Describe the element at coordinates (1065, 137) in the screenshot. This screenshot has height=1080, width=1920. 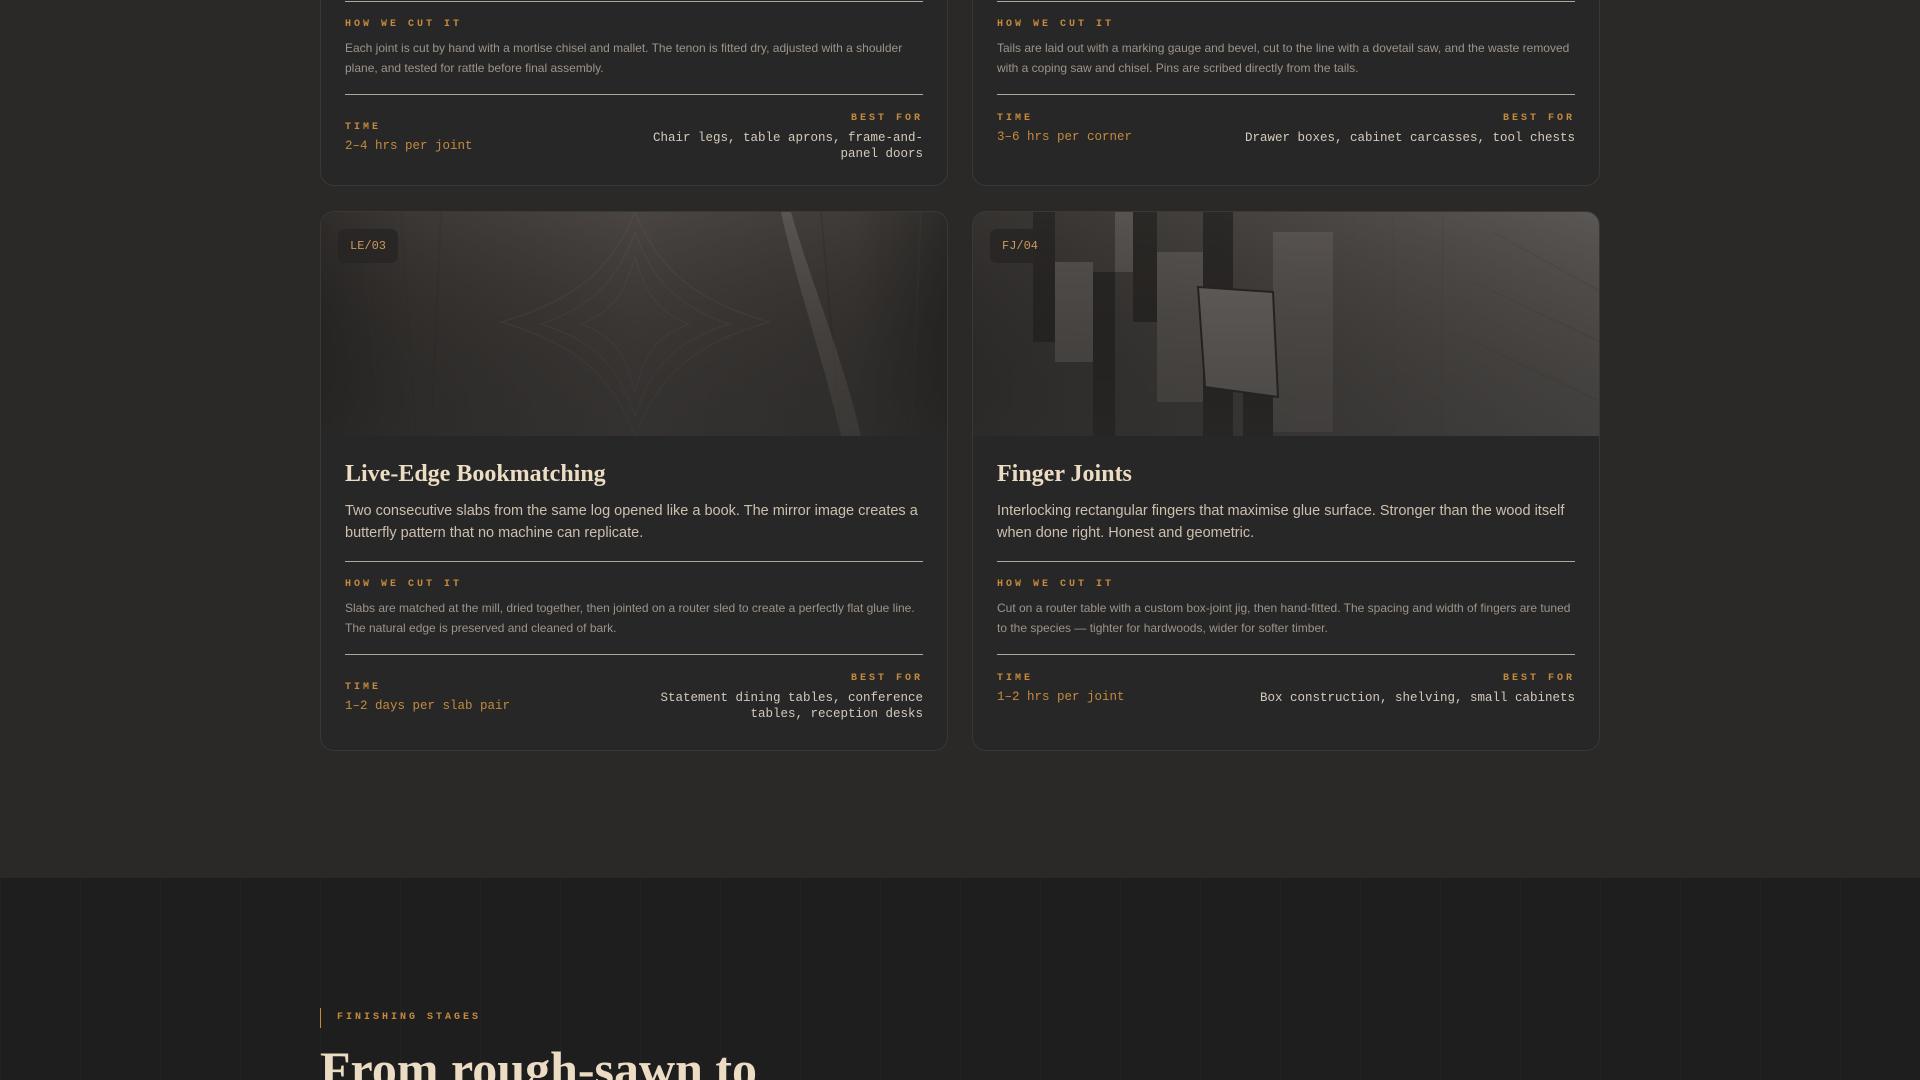
I see `time-value: 3–6 hrs per corner` at that location.